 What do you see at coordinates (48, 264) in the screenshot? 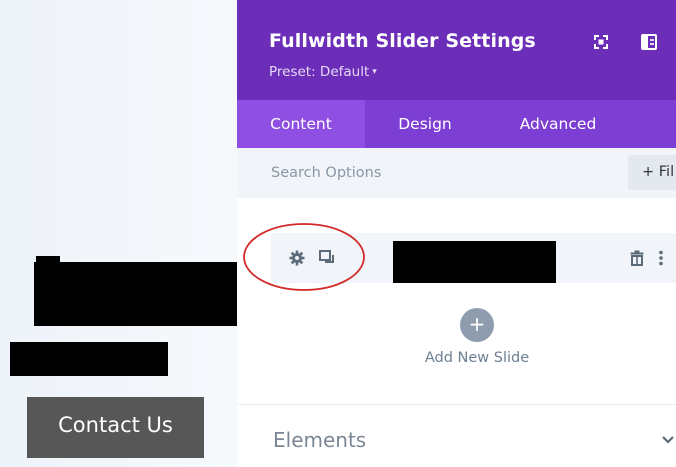
I see `redacted-heading-text-tail` at bounding box center [48, 264].